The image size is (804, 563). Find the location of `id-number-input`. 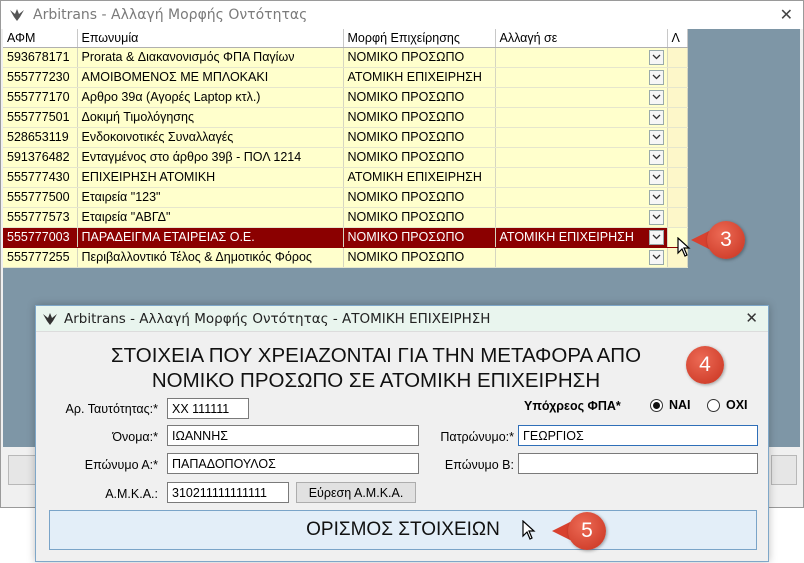

id-number-input is located at coordinates (208, 408).